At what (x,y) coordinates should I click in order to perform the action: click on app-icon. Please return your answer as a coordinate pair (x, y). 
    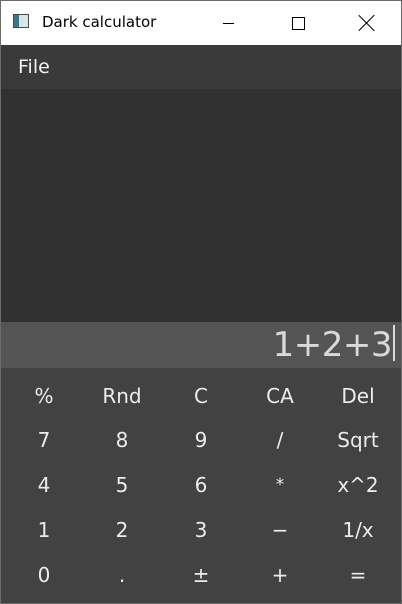
    Looking at the image, I should click on (21, 21).